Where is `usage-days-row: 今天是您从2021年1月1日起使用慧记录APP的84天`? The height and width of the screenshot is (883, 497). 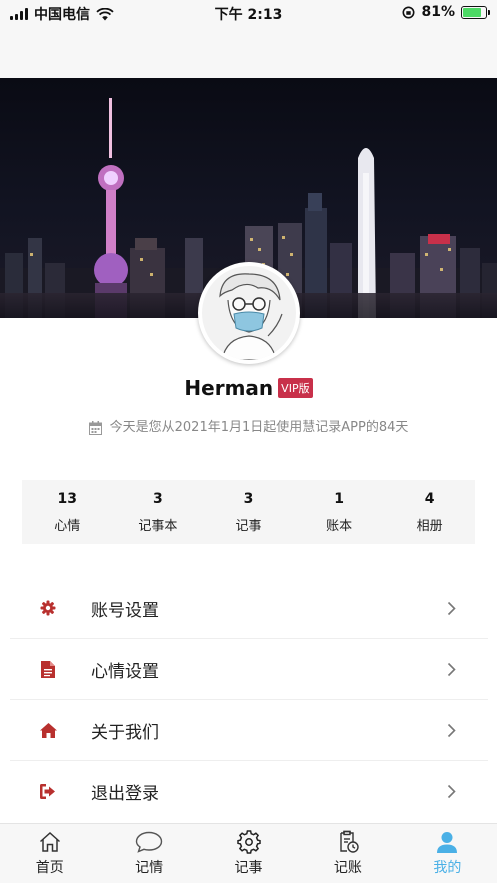
usage-days-row: 今天是您从2021年1月1日起使用慧记录APP的84天 is located at coordinates (248, 425).